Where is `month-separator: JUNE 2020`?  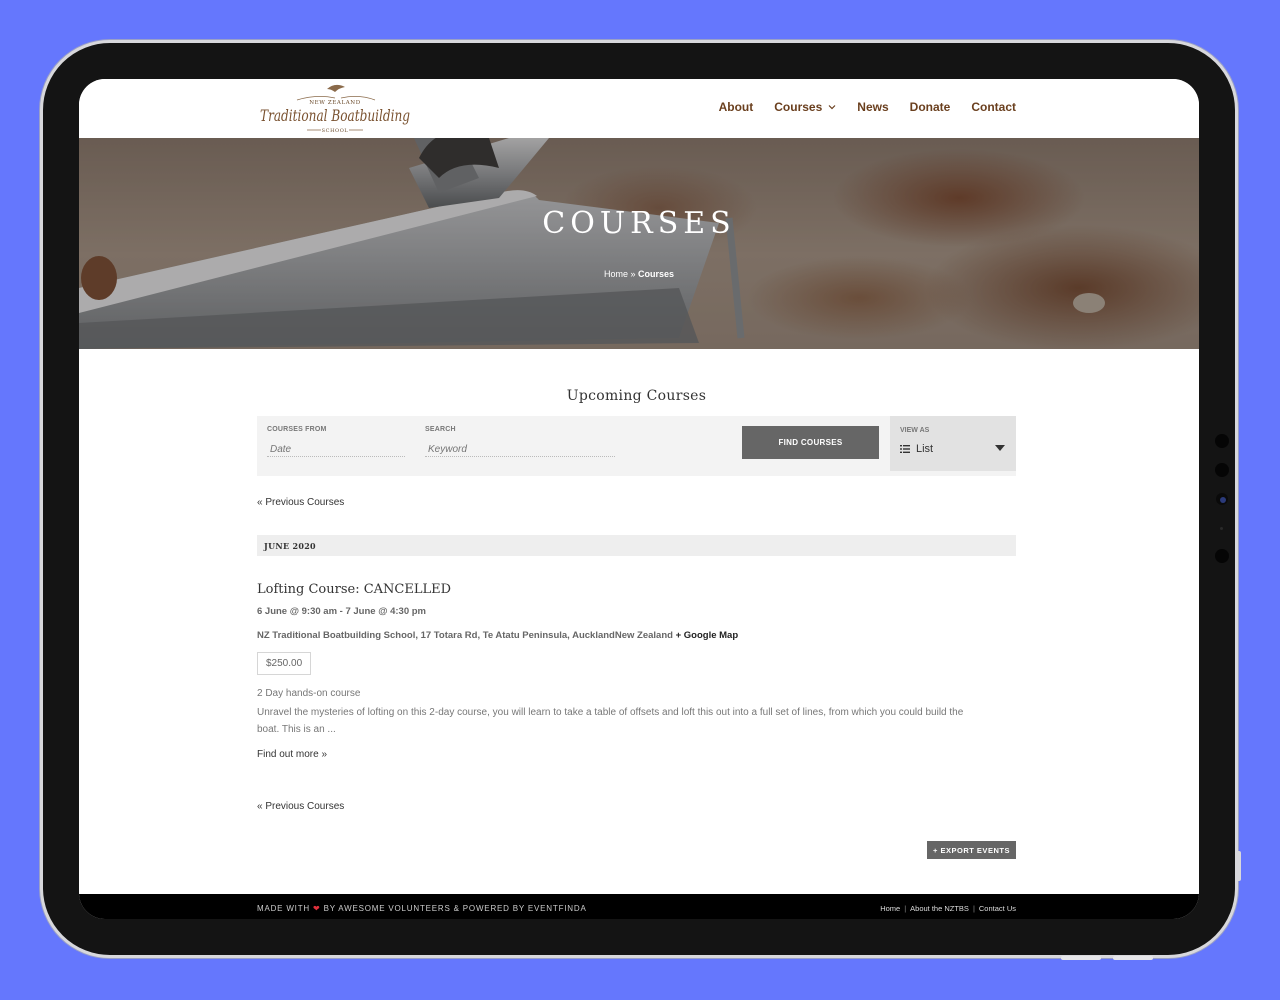
month-separator: JUNE 2020 is located at coordinates (636, 545).